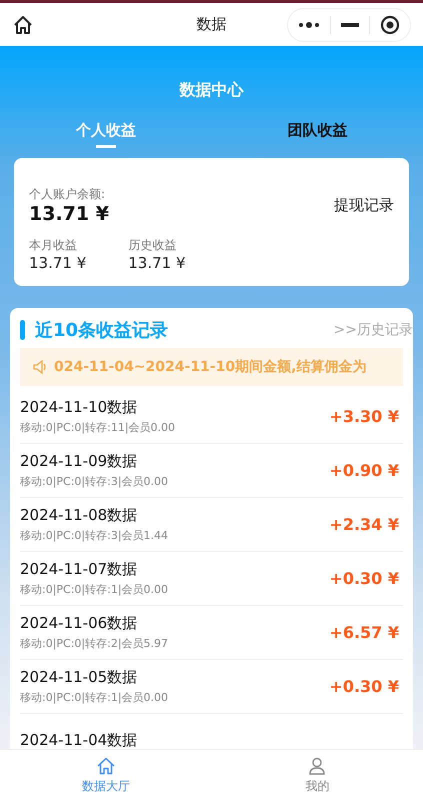  Describe the element at coordinates (373, 330) in the screenshot. I see `history-link: >>历史记录` at that location.